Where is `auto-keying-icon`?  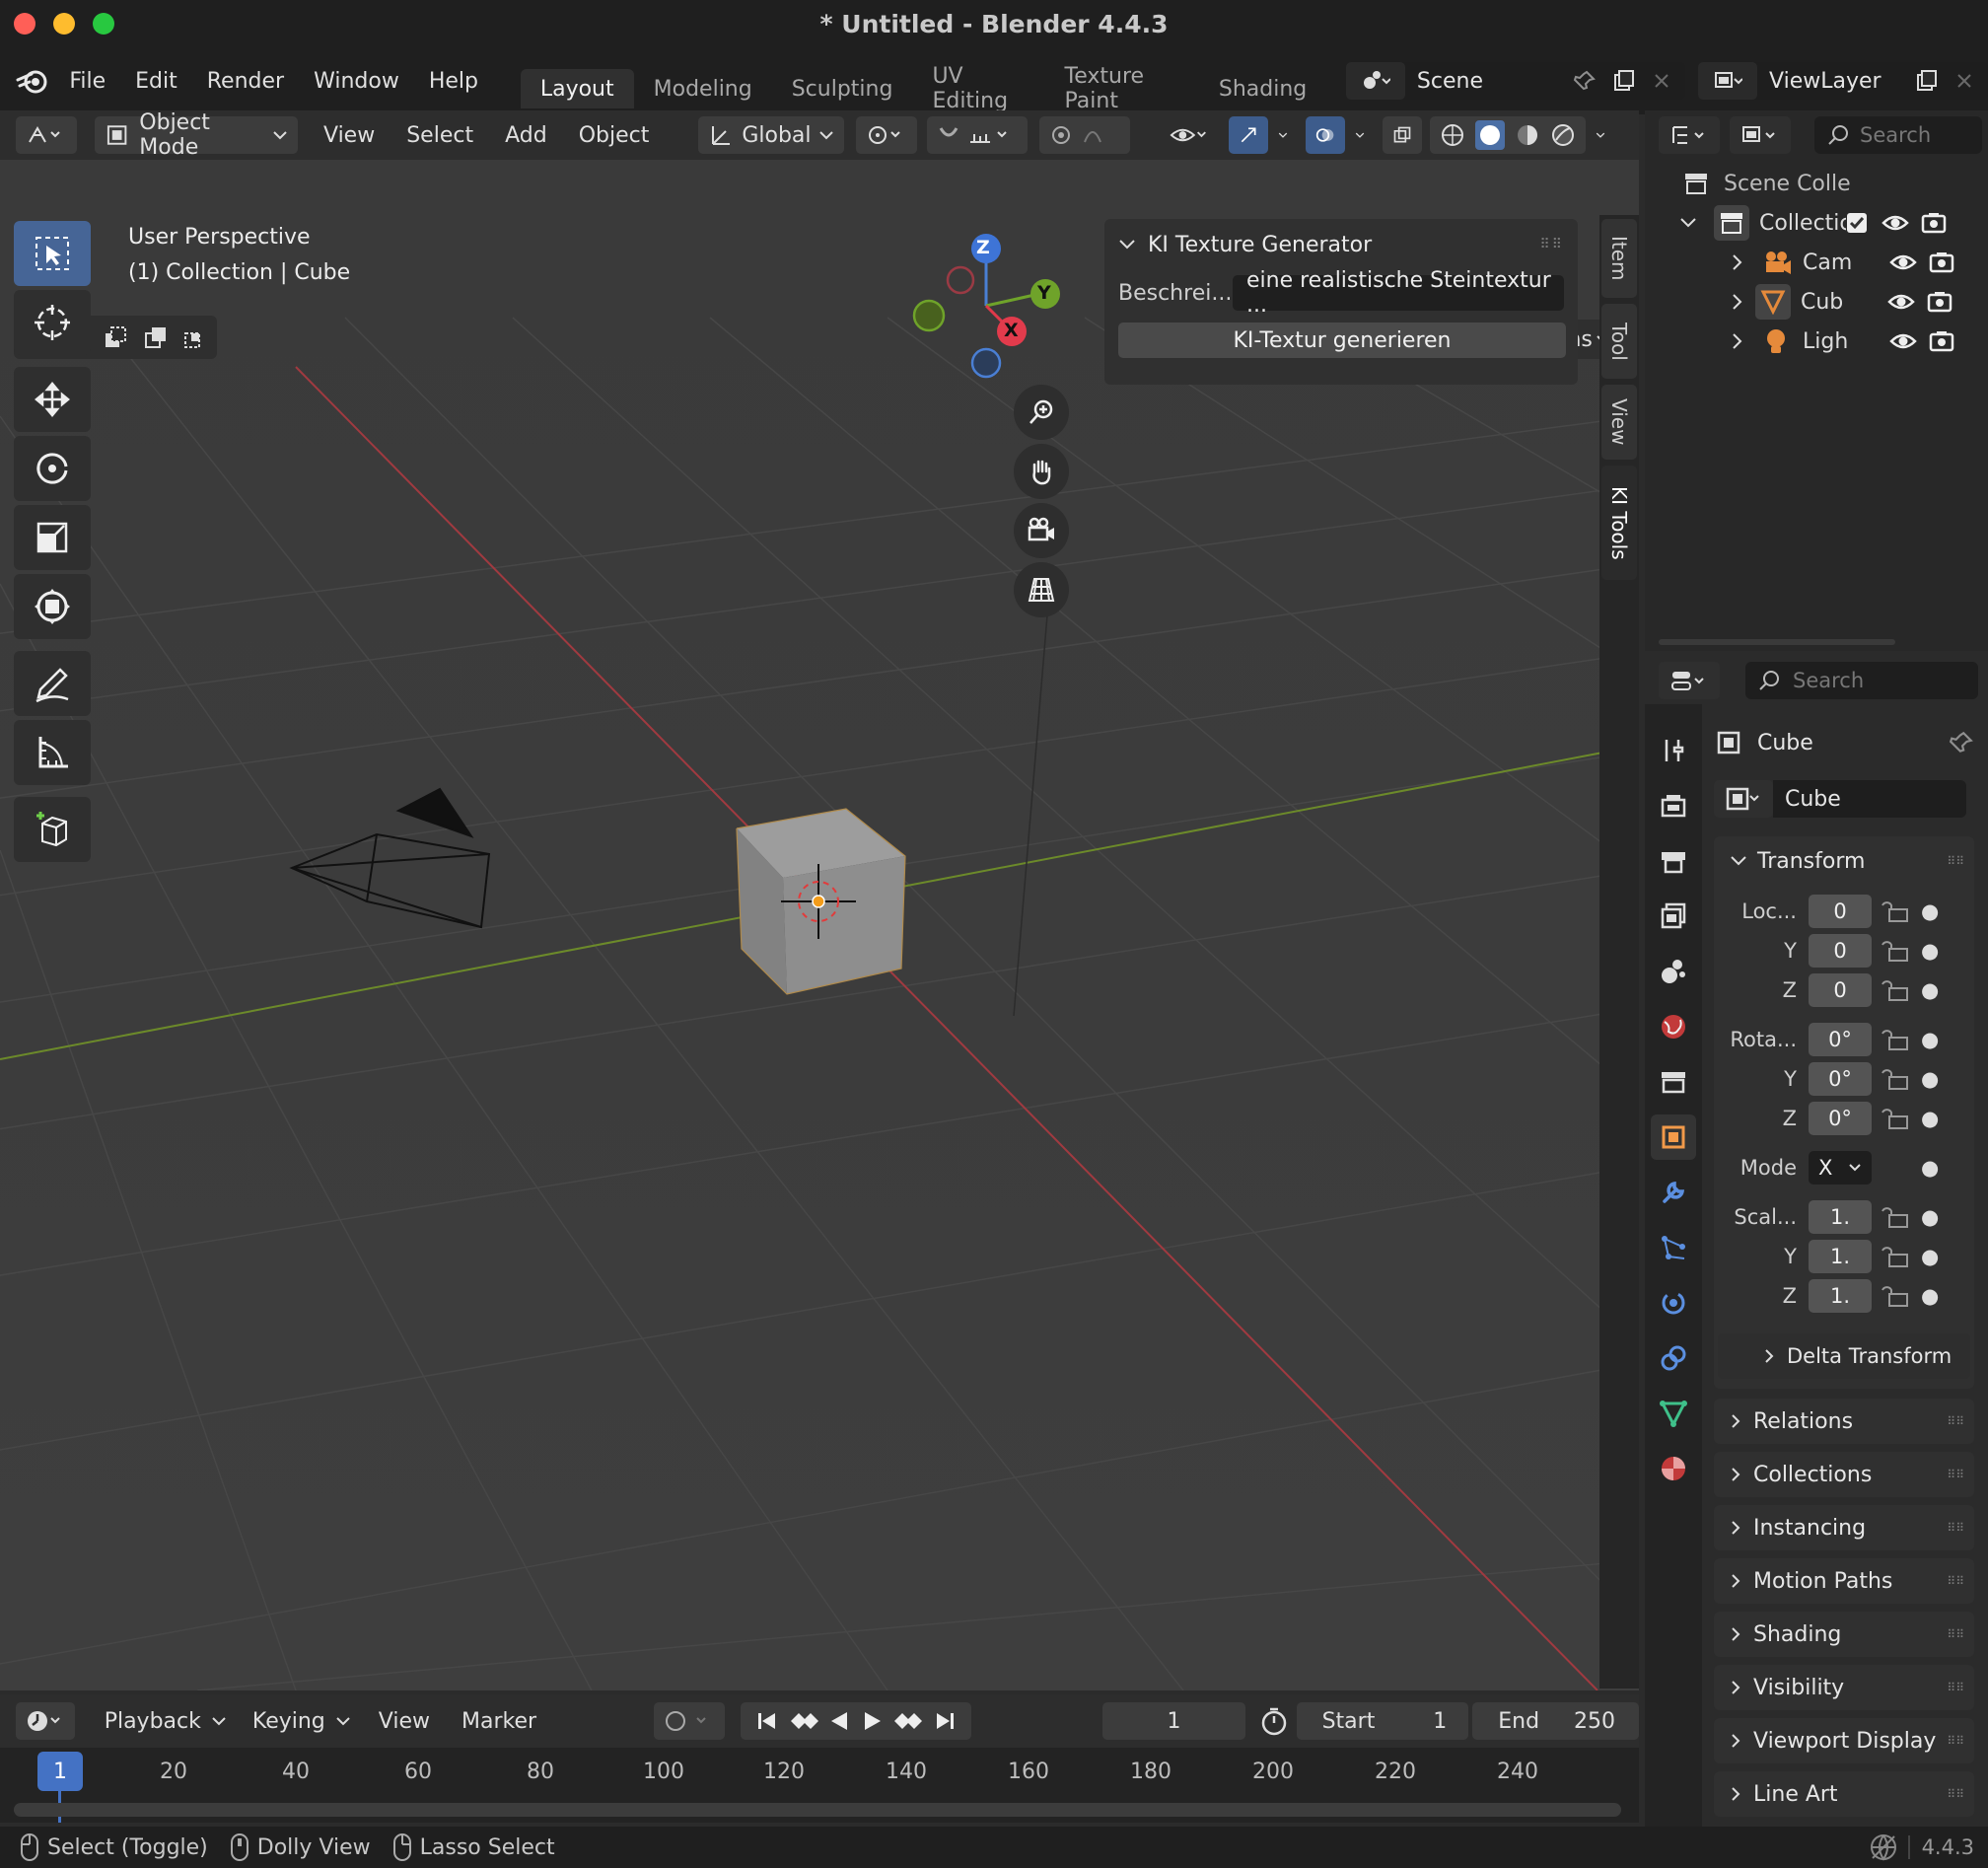
auto-keying-icon is located at coordinates (690, 1721).